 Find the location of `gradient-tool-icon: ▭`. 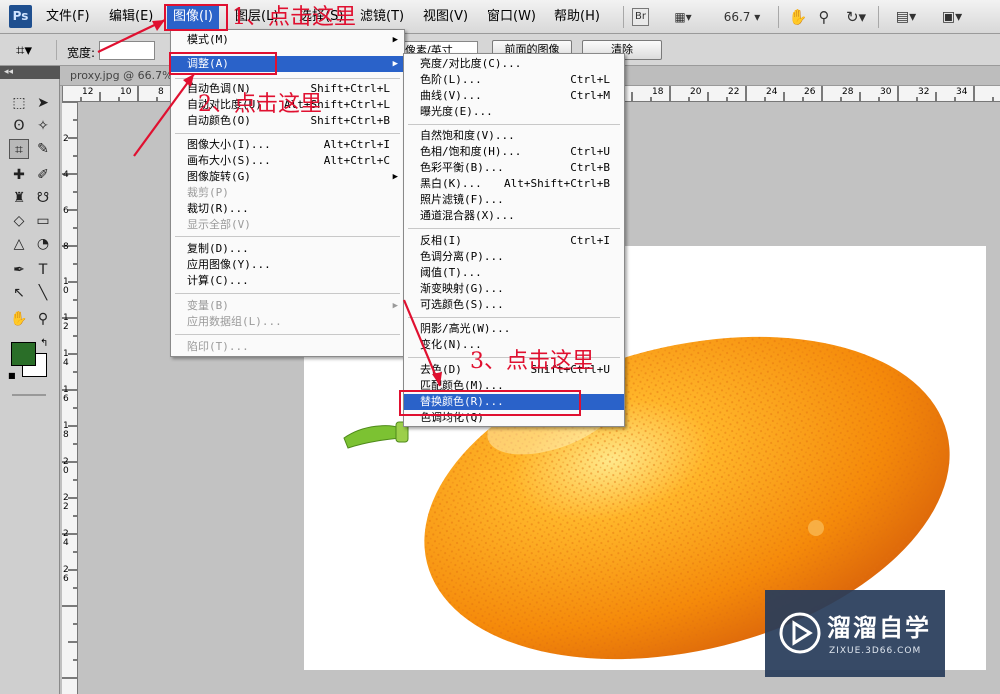

gradient-tool-icon: ▭ is located at coordinates (43, 221).